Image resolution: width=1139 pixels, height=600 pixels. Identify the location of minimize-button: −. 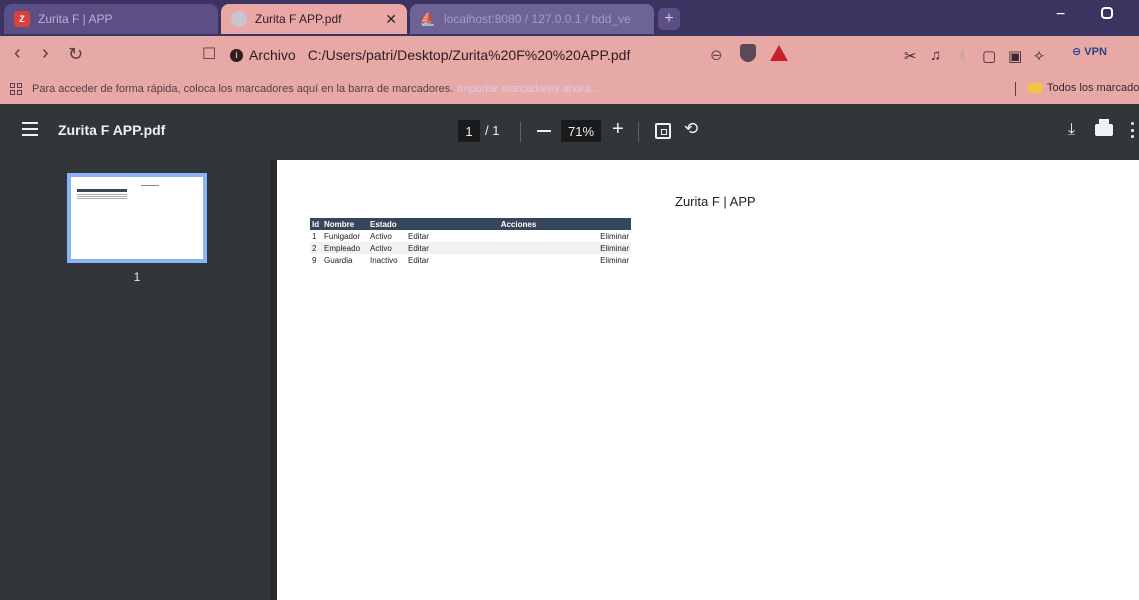
(1060, 15).